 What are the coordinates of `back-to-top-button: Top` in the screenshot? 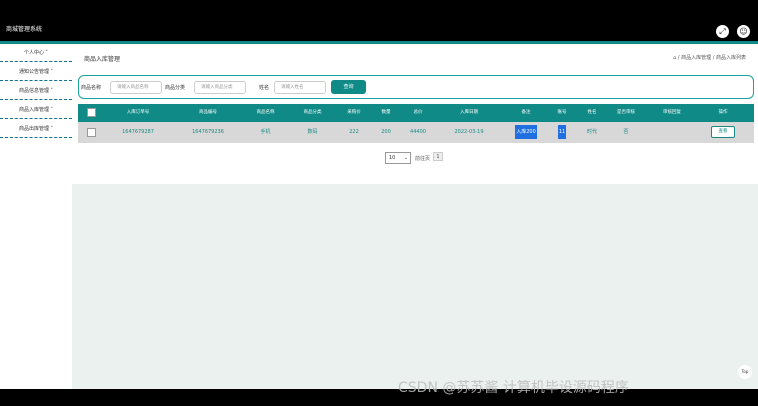 It's located at (745, 372).